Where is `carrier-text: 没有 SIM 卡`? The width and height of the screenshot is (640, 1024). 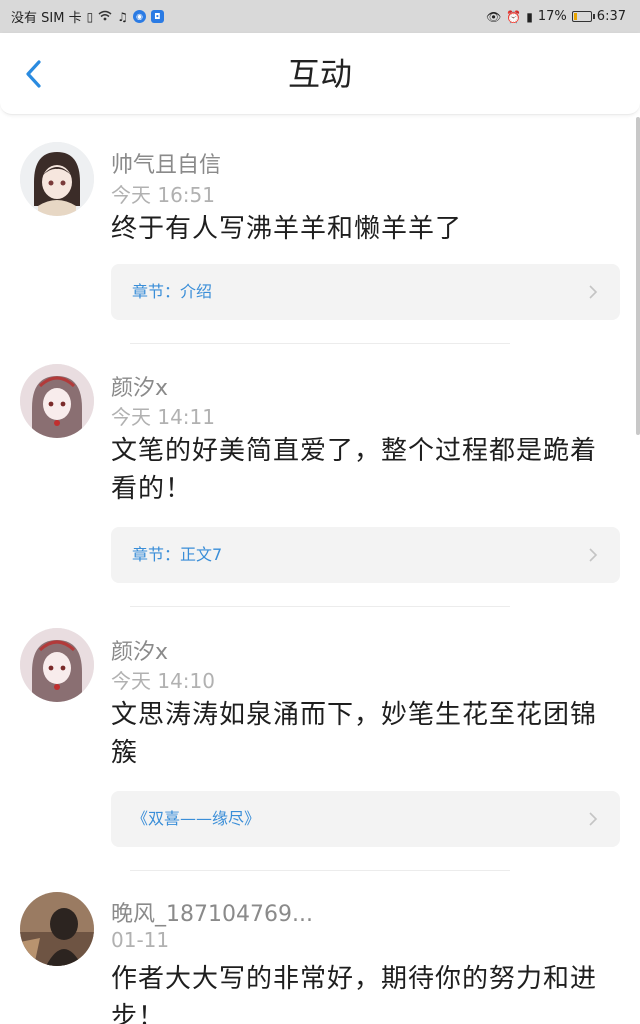 carrier-text: 没有 SIM 卡 is located at coordinates (46, 18).